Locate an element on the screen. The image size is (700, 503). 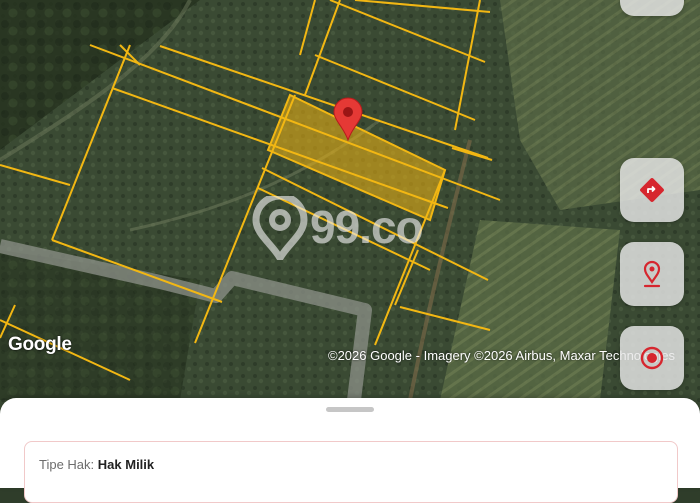
land-title-row: Tipe Hak: Hak Milik is located at coordinates (96, 464).